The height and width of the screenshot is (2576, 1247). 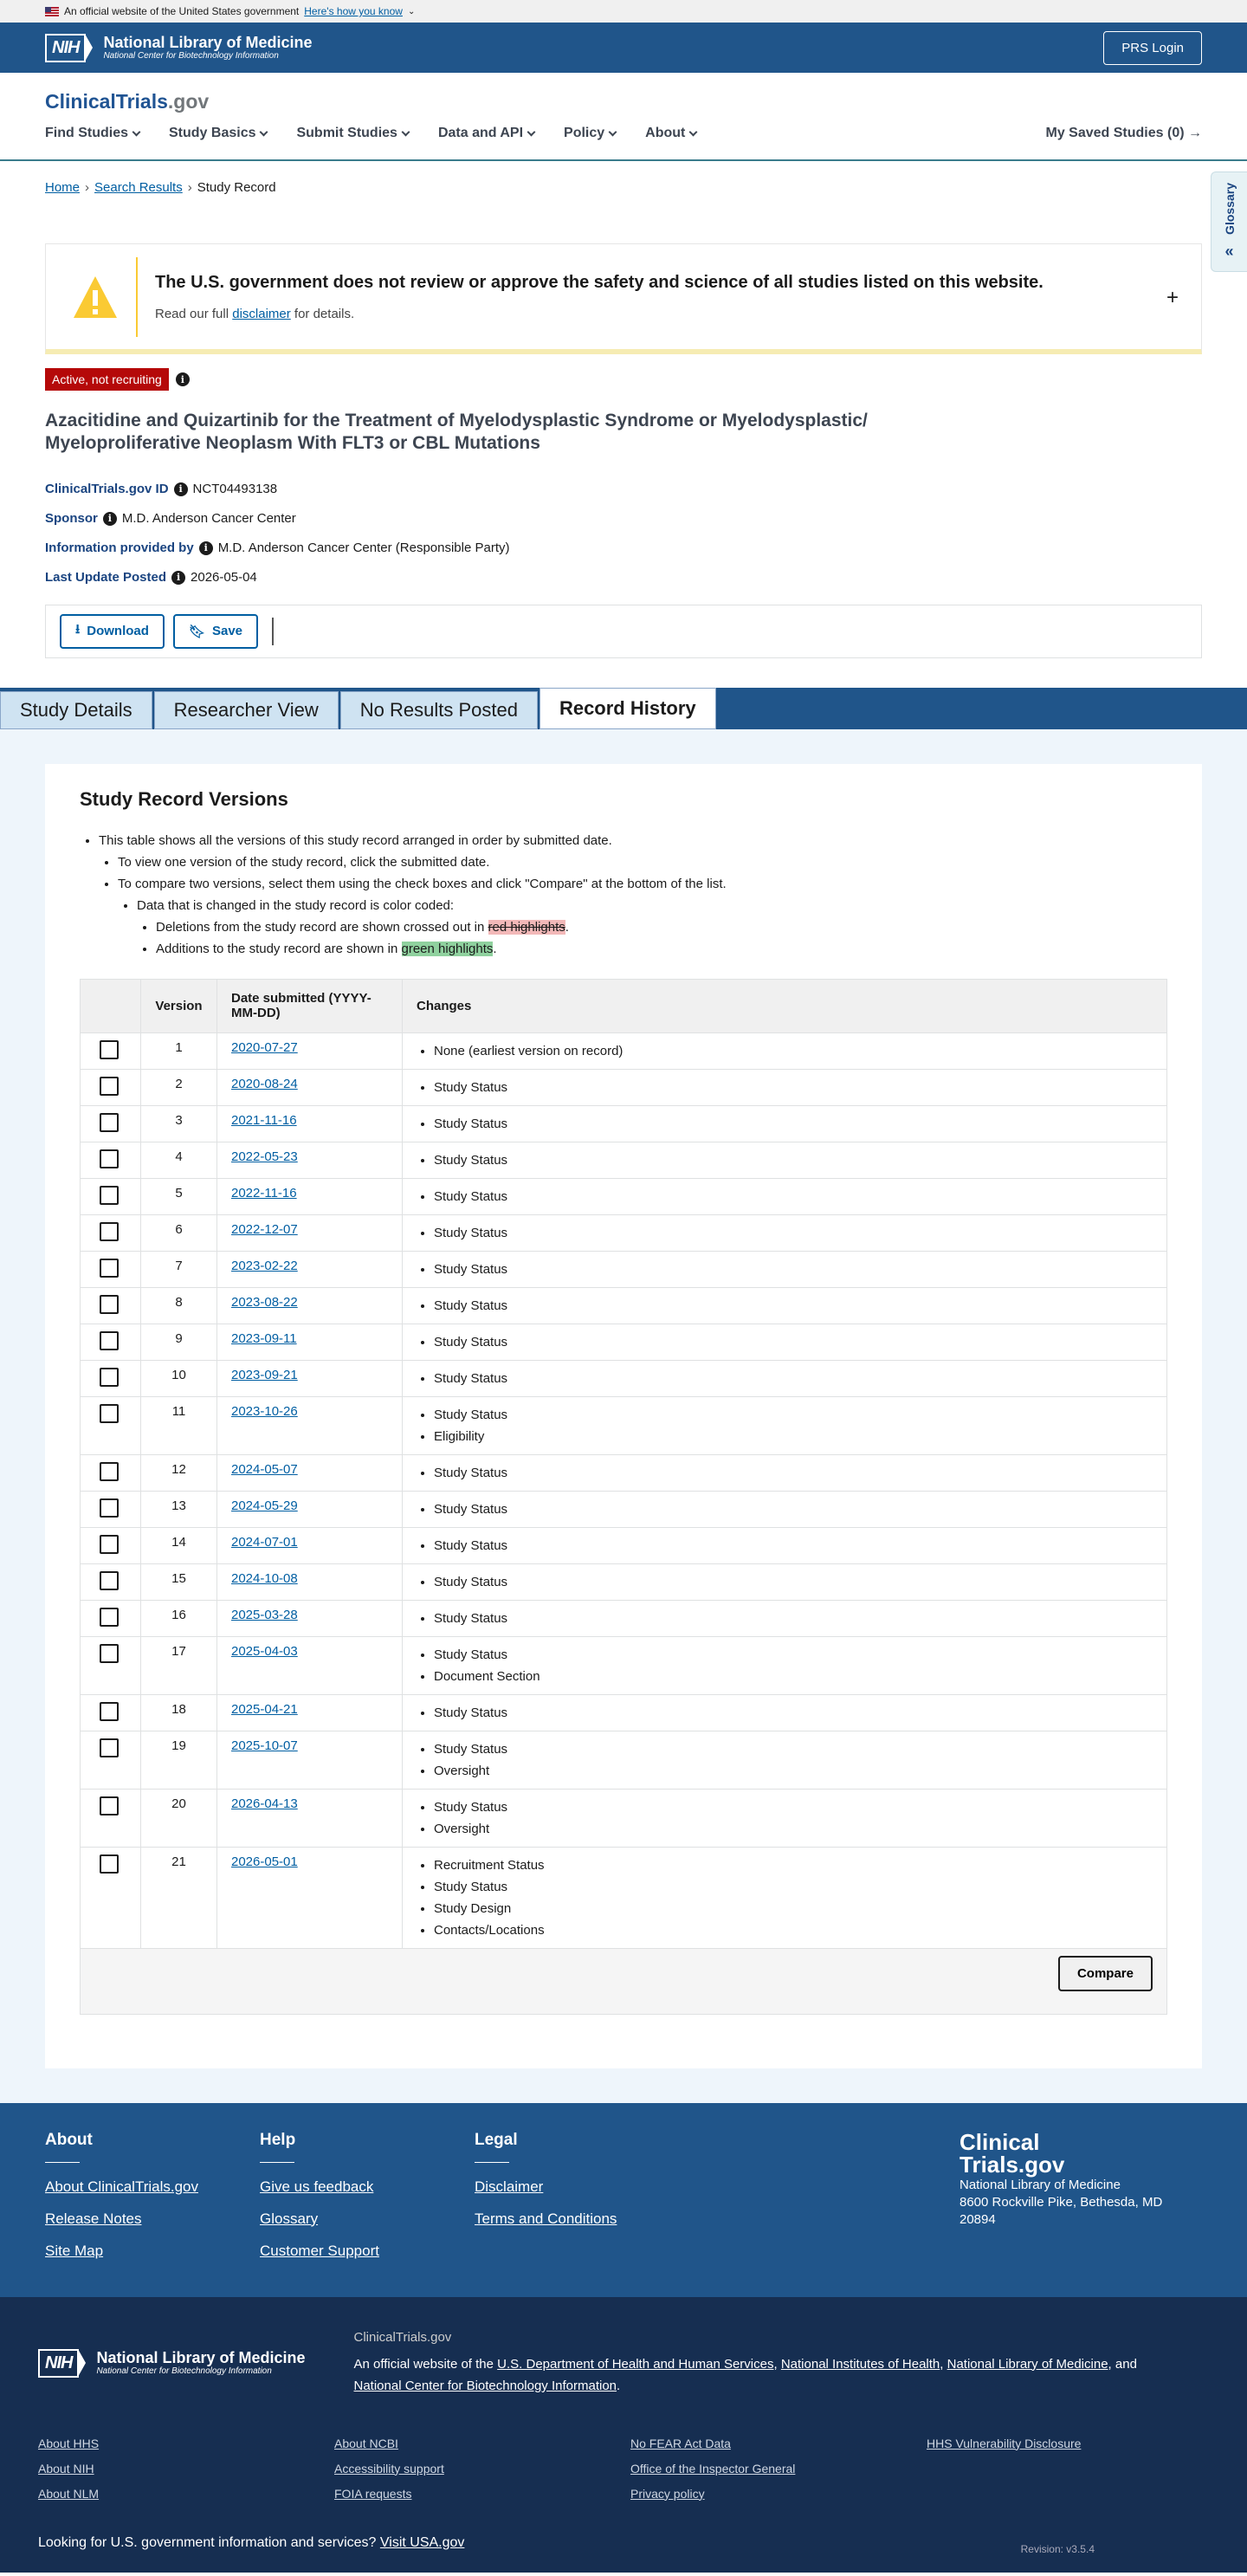 I want to click on version-date-link: 2025-03-28, so click(x=264, y=1615).